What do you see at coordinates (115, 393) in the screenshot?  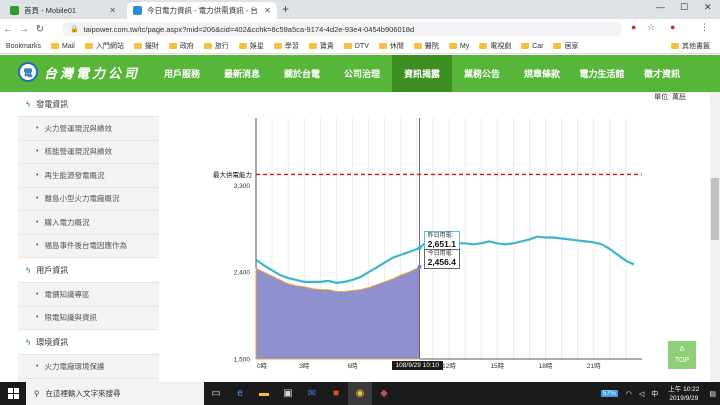 I see `taskbar-search-box: ⚲ 在這裡輸入文字來搜尋` at bounding box center [115, 393].